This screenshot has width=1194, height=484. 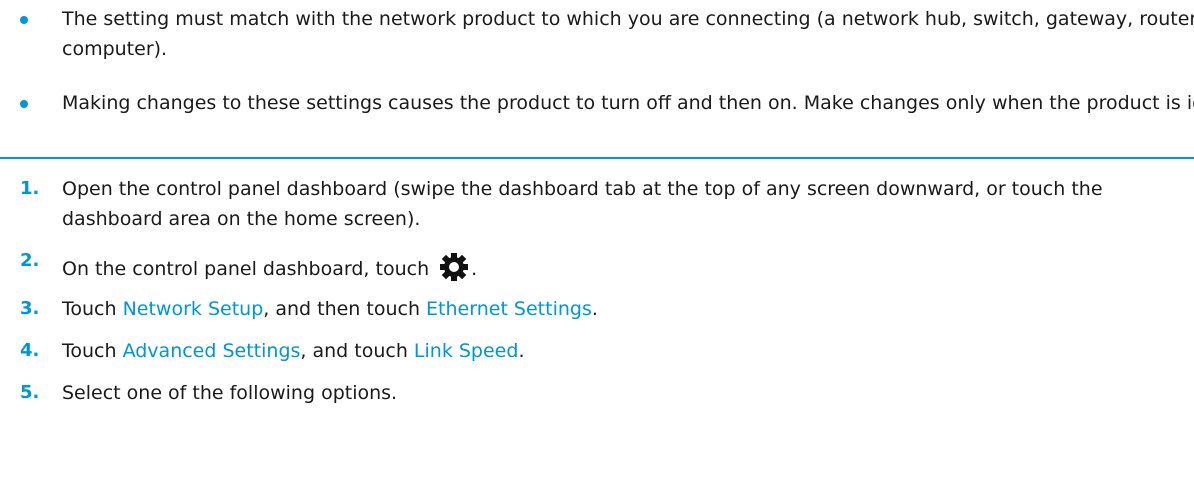 What do you see at coordinates (230, 393) in the screenshot?
I see `step-text: Select one of the following options.` at bounding box center [230, 393].